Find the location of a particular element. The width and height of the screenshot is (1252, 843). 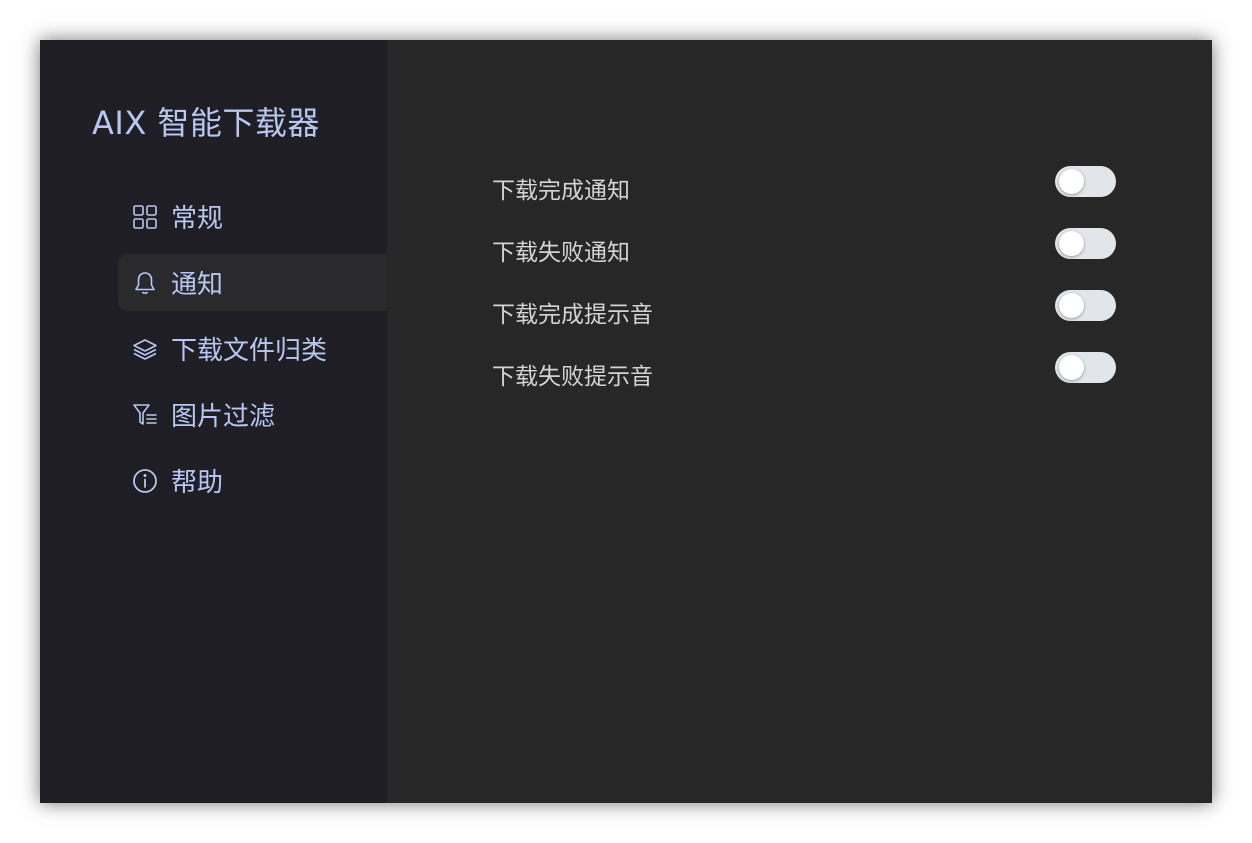

sidebar-item-label: 图片过滤 is located at coordinates (223, 417).